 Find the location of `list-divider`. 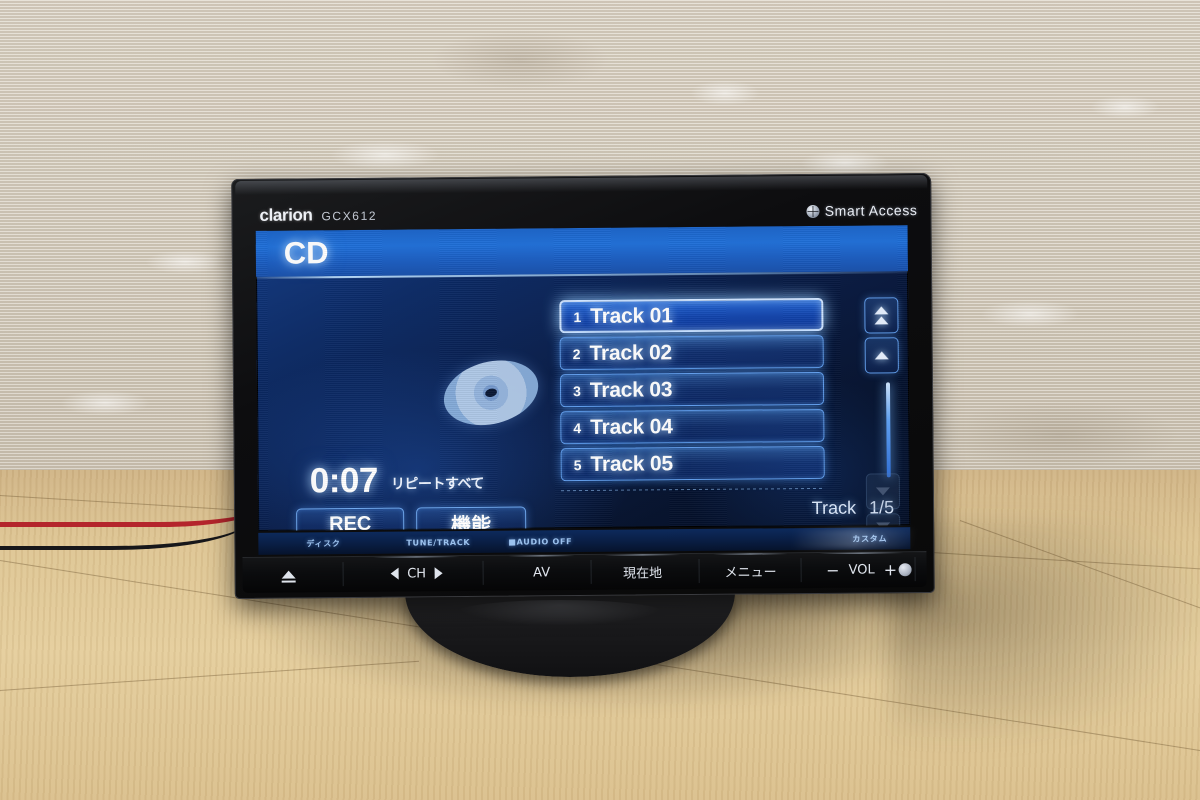

list-divider is located at coordinates (692, 489).